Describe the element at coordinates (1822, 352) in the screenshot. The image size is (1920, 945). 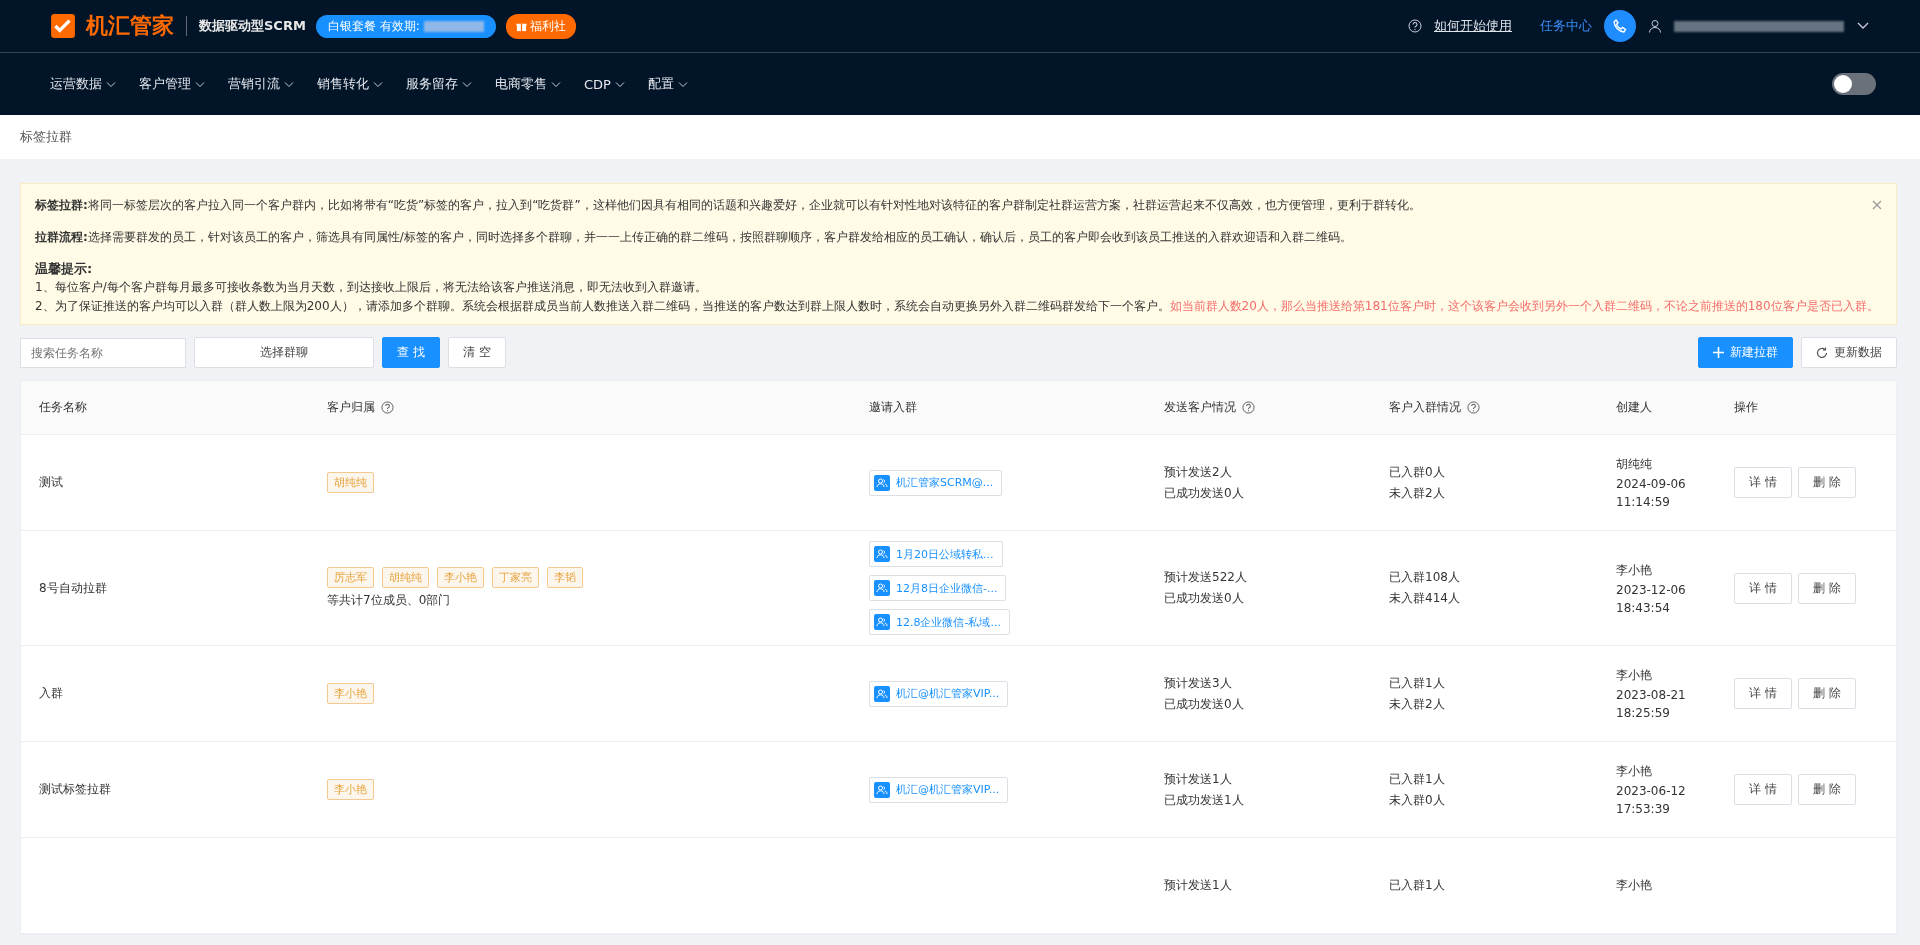
I see `refresh-icon` at that location.